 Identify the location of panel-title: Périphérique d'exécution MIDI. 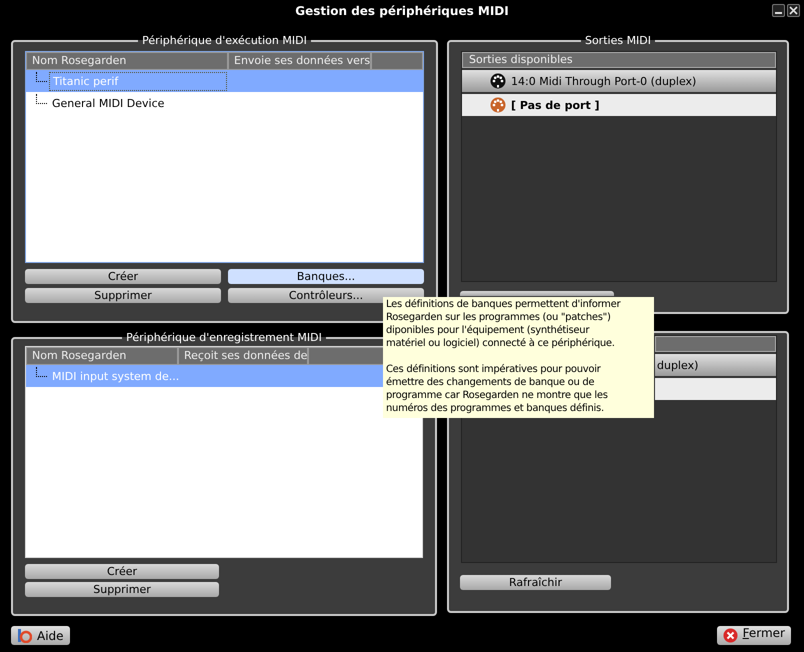
(224, 40).